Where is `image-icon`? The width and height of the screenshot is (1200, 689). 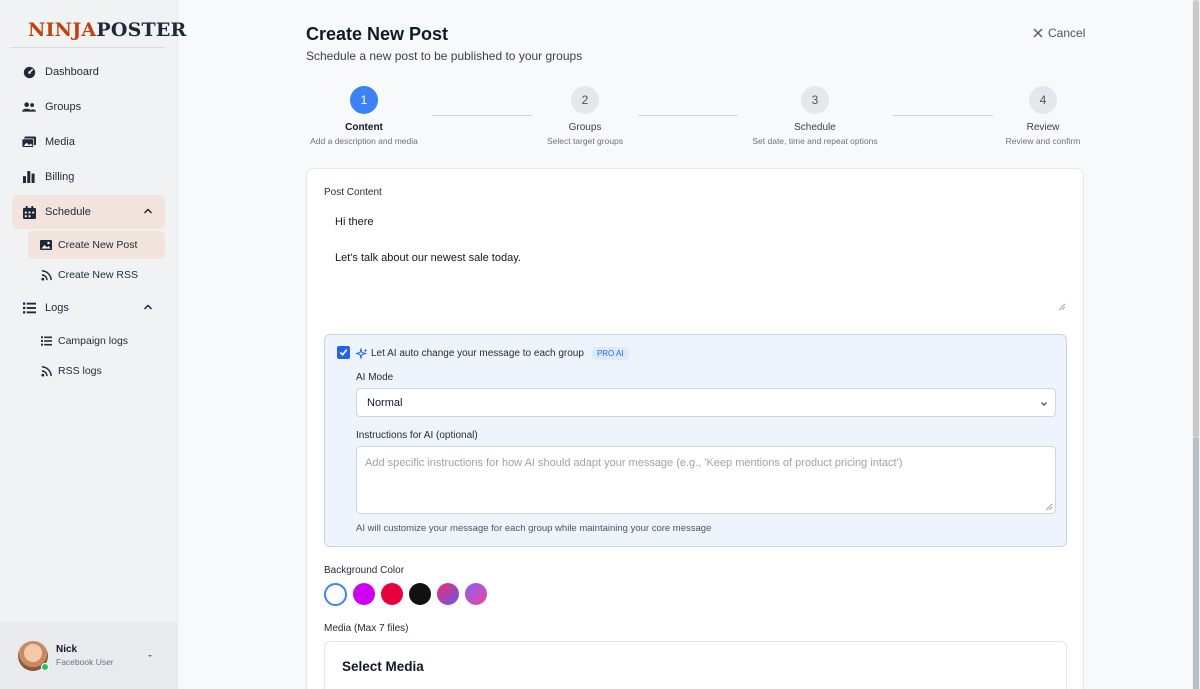
image-icon is located at coordinates (46, 245).